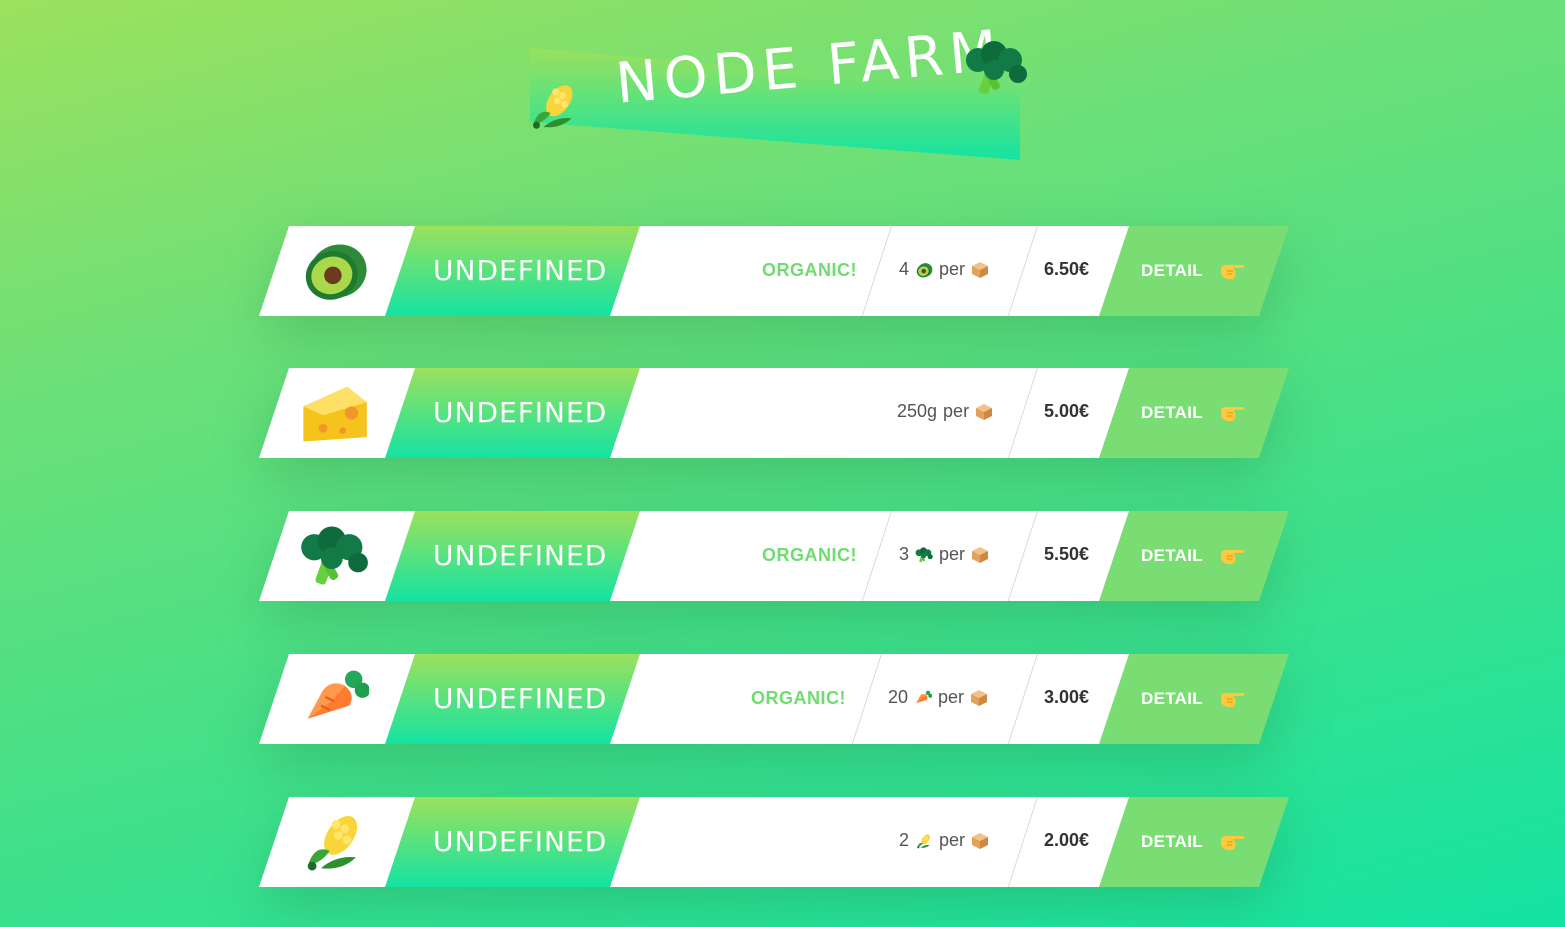 This screenshot has width=1565, height=927. What do you see at coordinates (780, 94) in the screenshot?
I see `header: NODE FARM` at bounding box center [780, 94].